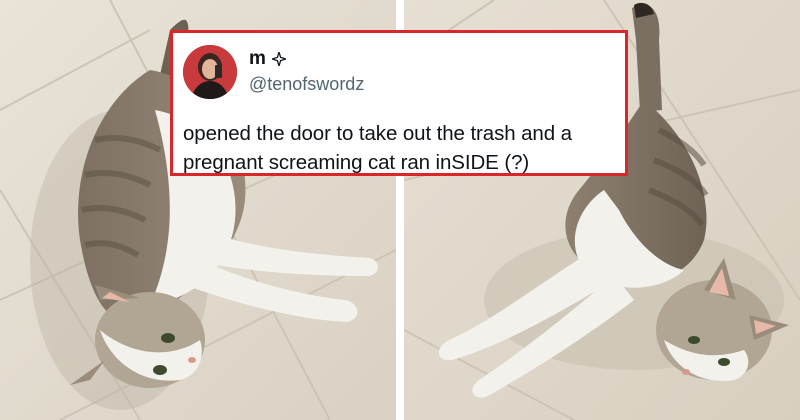 The image size is (800, 420). Describe the element at coordinates (306, 72) in the screenshot. I see `author-block: m @tenofswordz` at that location.